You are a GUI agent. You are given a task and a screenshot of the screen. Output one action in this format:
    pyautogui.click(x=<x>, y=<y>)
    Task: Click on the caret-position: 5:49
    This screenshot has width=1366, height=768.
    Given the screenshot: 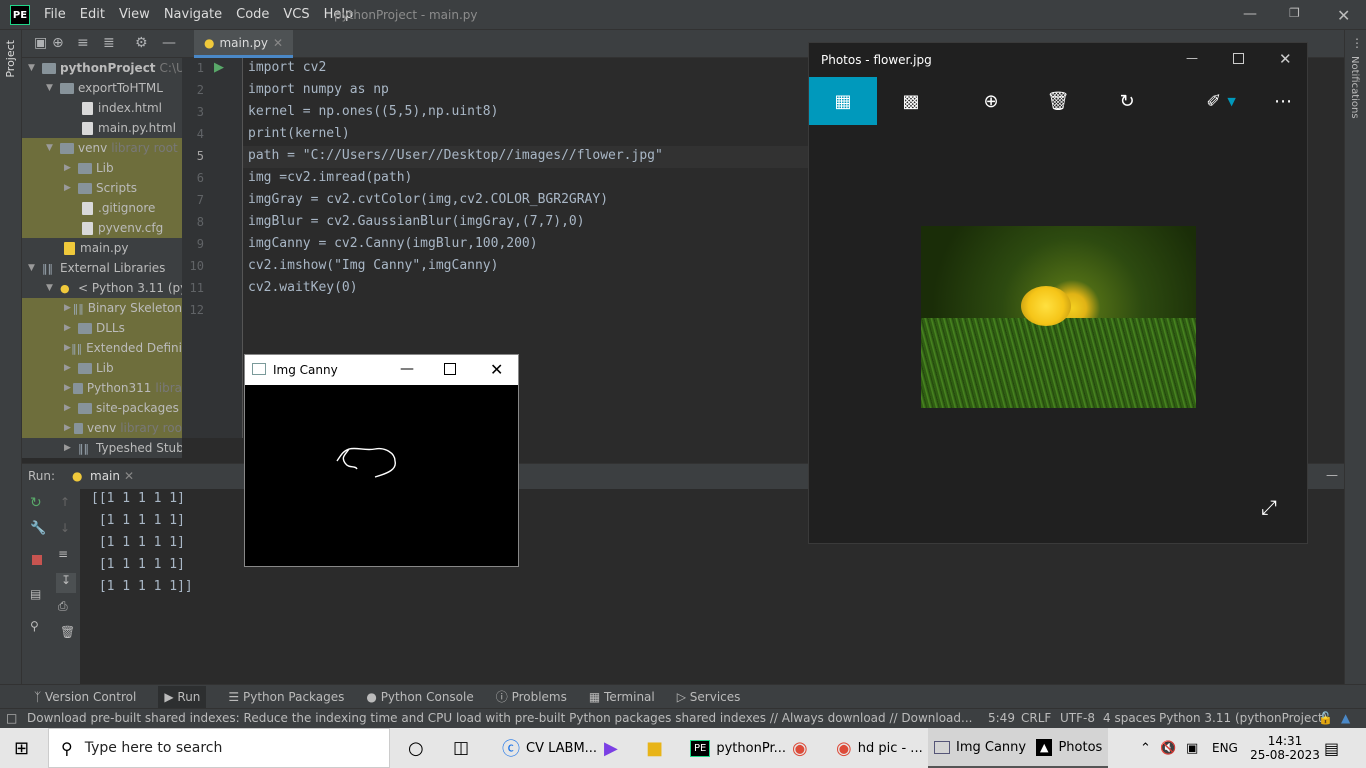 What is the action you would take?
    pyautogui.click(x=1001, y=718)
    